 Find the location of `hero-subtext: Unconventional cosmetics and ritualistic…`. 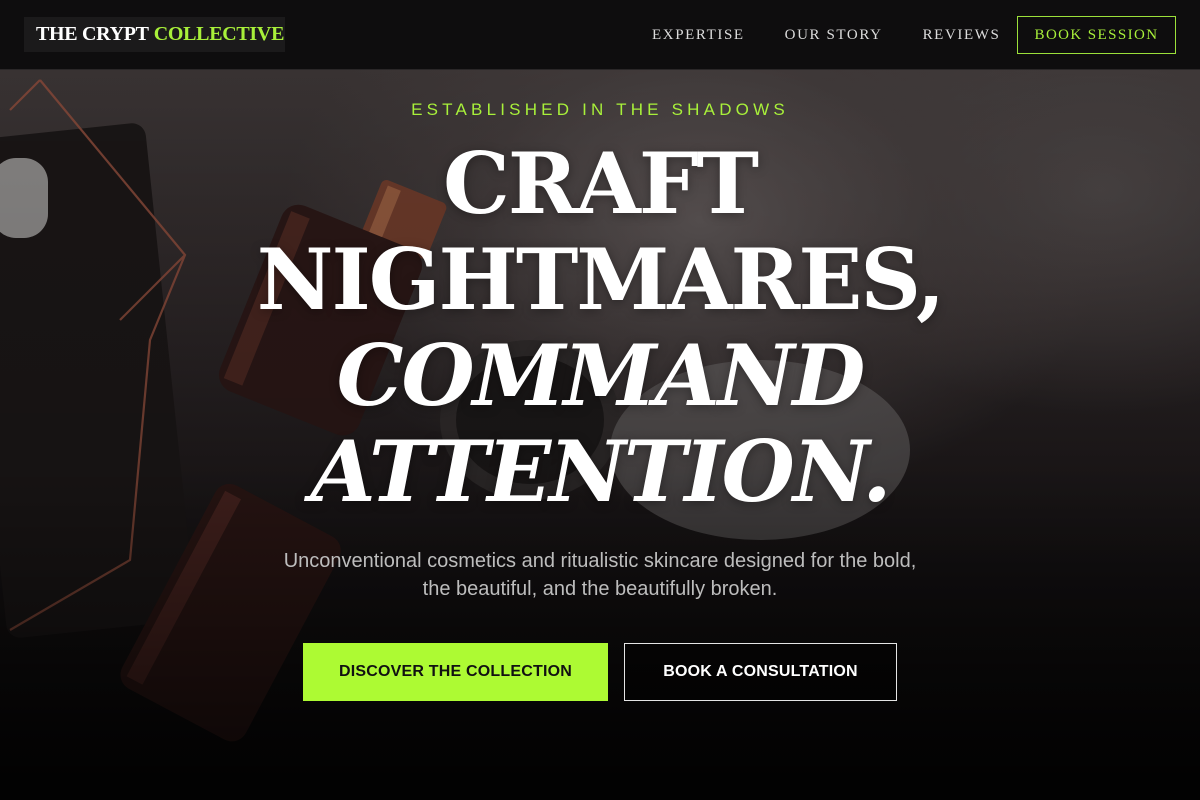

hero-subtext: Unconventional cosmetics and ritualistic… is located at coordinates (600, 575).